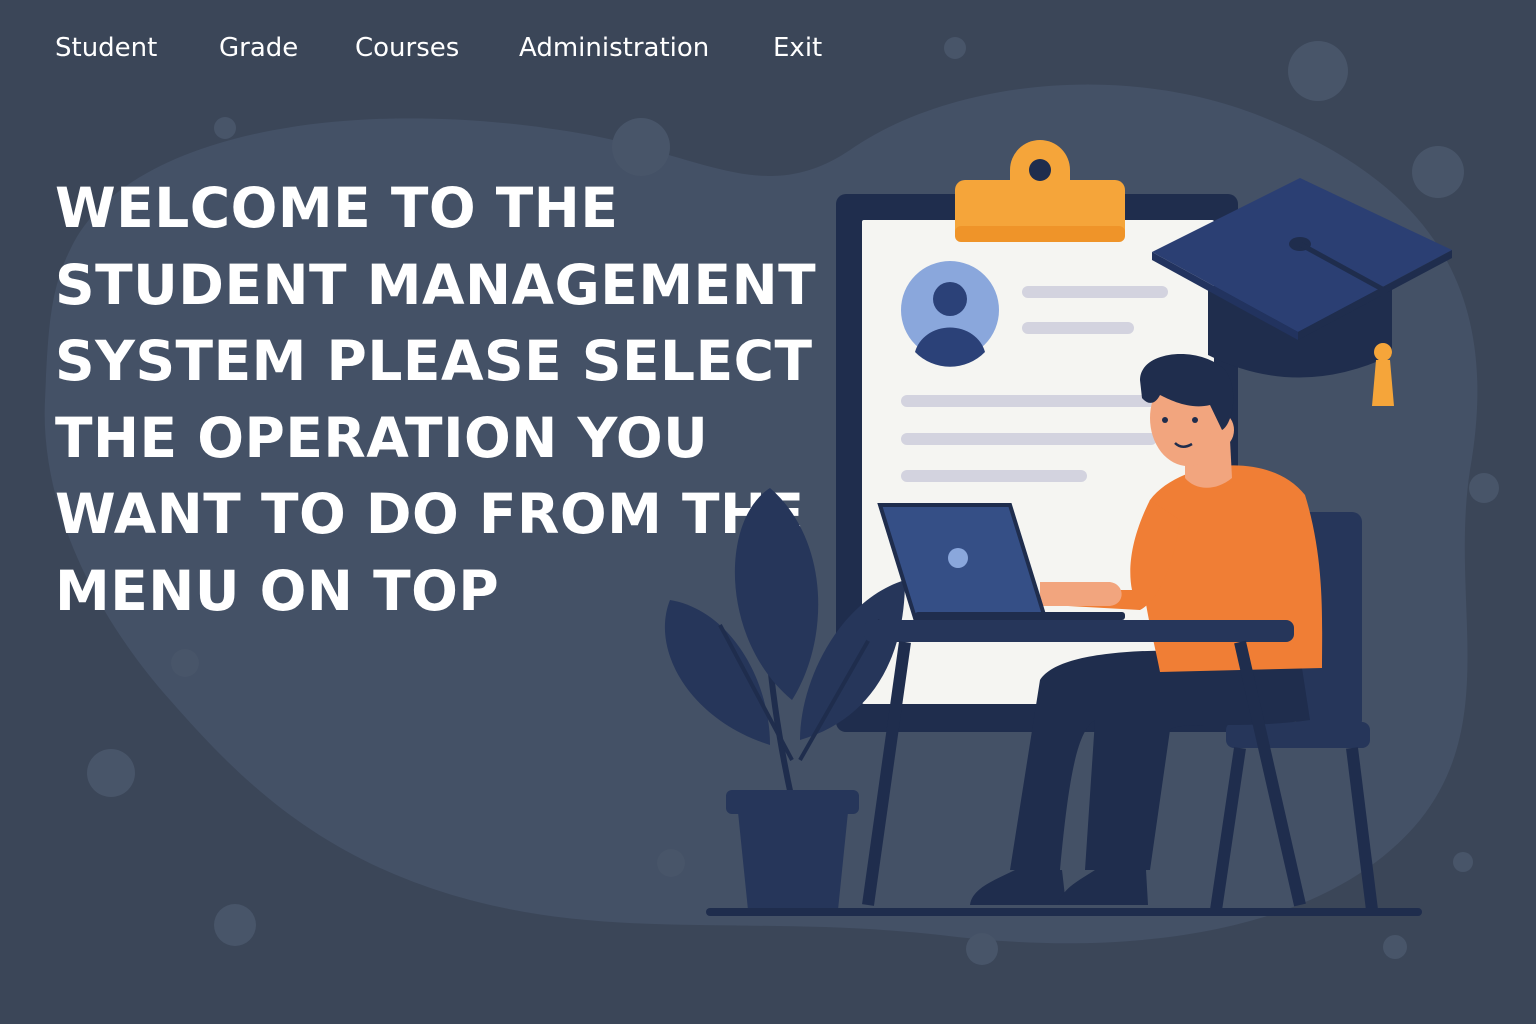 This screenshot has width=1536, height=1024. Describe the element at coordinates (1064, 912) in the screenshot. I see `floor-line` at that location.